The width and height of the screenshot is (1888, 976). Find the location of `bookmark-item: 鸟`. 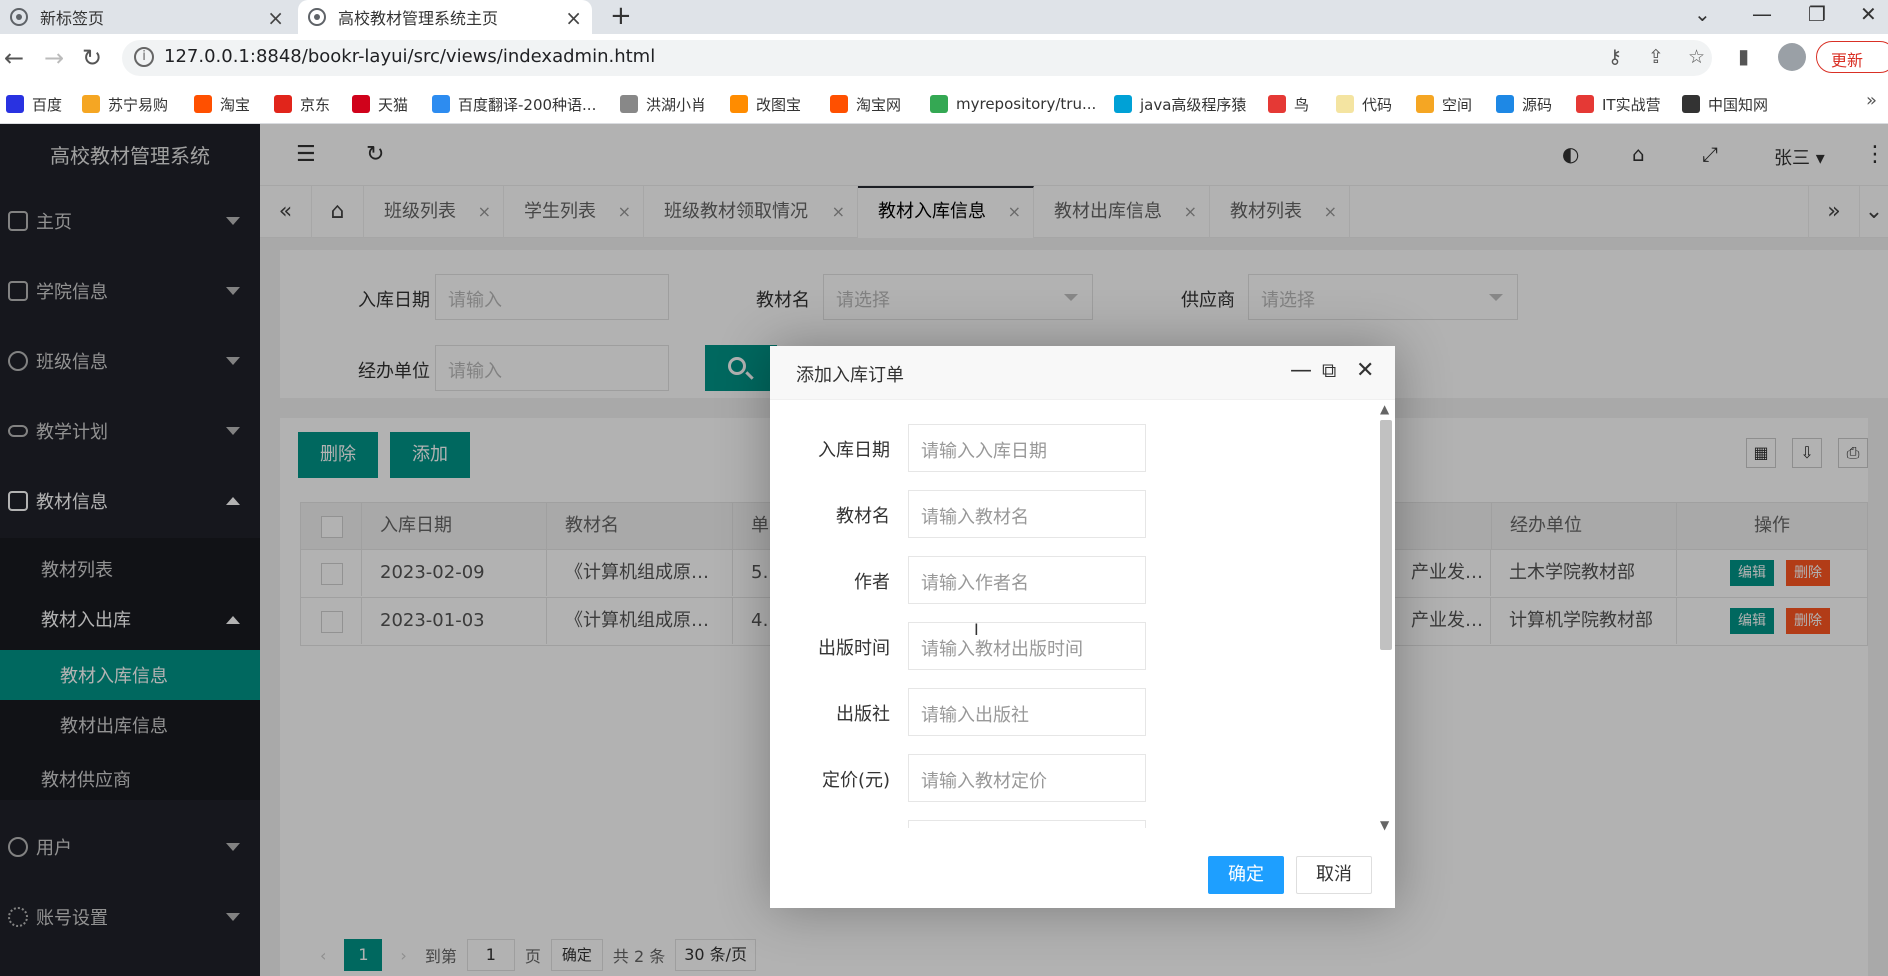

bookmark-item: 鸟 is located at coordinates (1288, 104).